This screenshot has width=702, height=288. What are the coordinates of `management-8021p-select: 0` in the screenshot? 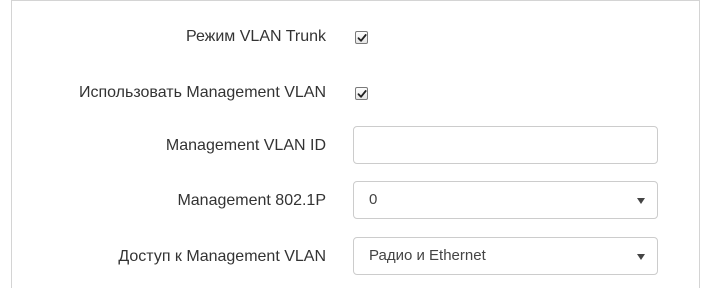 It's located at (505, 200).